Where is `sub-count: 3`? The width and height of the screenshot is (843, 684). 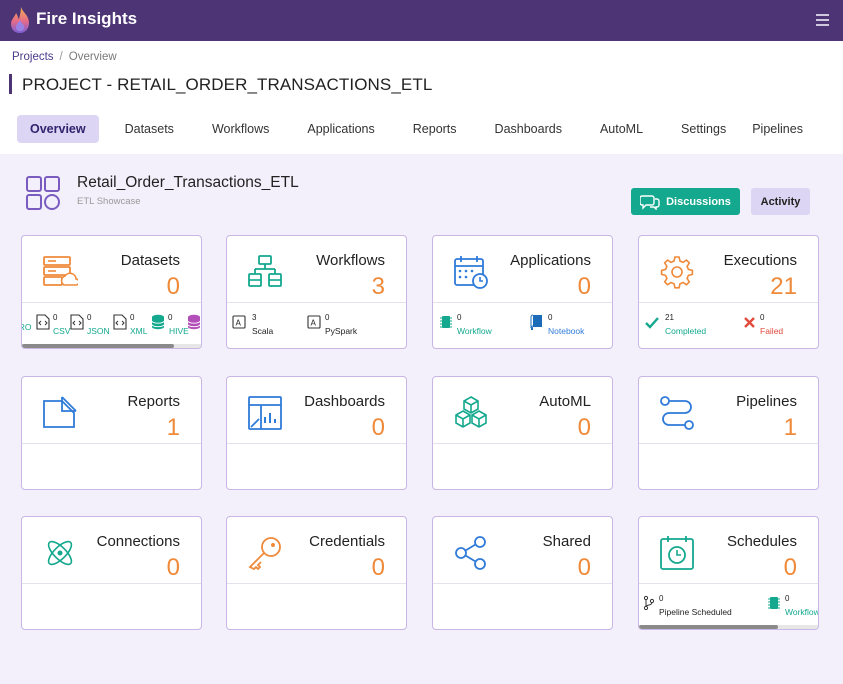
sub-count: 3 is located at coordinates (254, 317).